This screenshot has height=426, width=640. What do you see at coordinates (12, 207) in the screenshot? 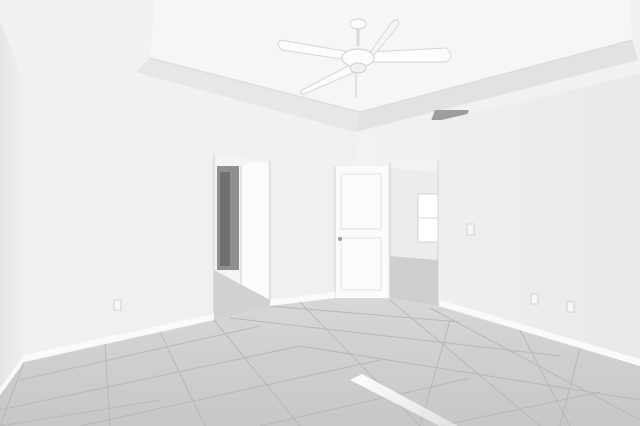
I see `left-wall` at bounding box center [12, 207].